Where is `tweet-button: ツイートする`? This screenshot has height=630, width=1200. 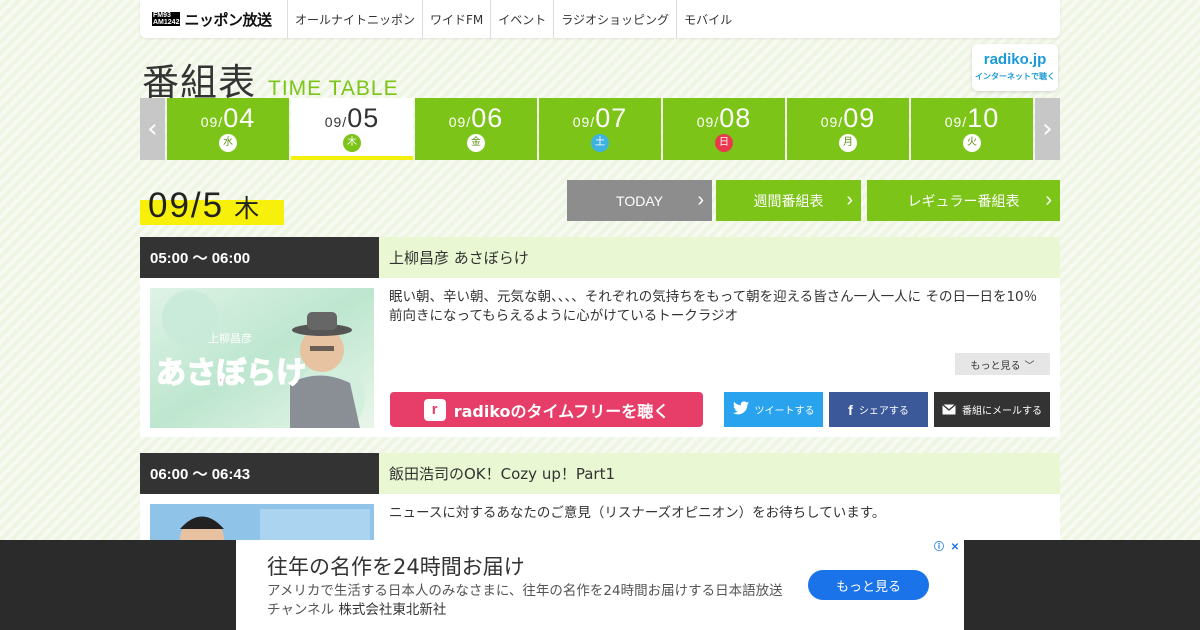 tweet-button: ツイートする is located at coordinates (773, 409).